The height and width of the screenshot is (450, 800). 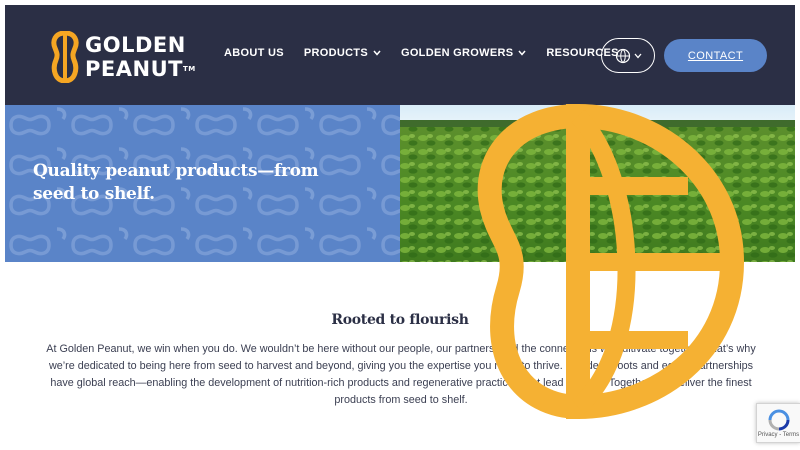 I want to click on nav-label: ABOUT US, so click(x=254, y=53).